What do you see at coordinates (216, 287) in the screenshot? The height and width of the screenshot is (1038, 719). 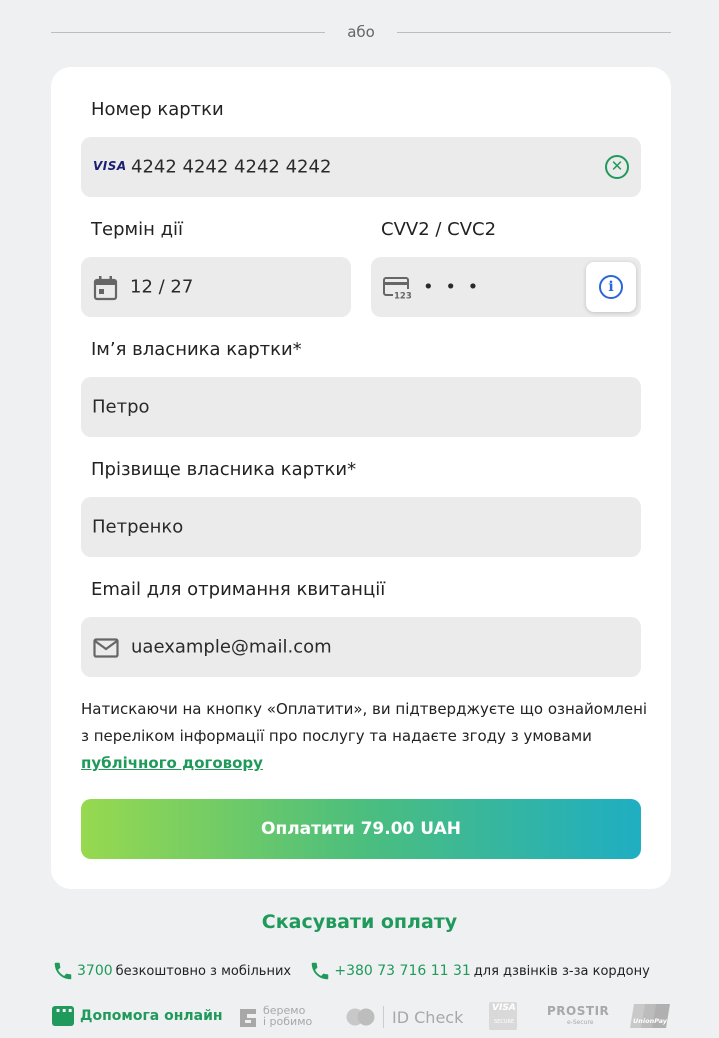 I see `expiry-field: 12 / 27` at bounding box center [216, 287].